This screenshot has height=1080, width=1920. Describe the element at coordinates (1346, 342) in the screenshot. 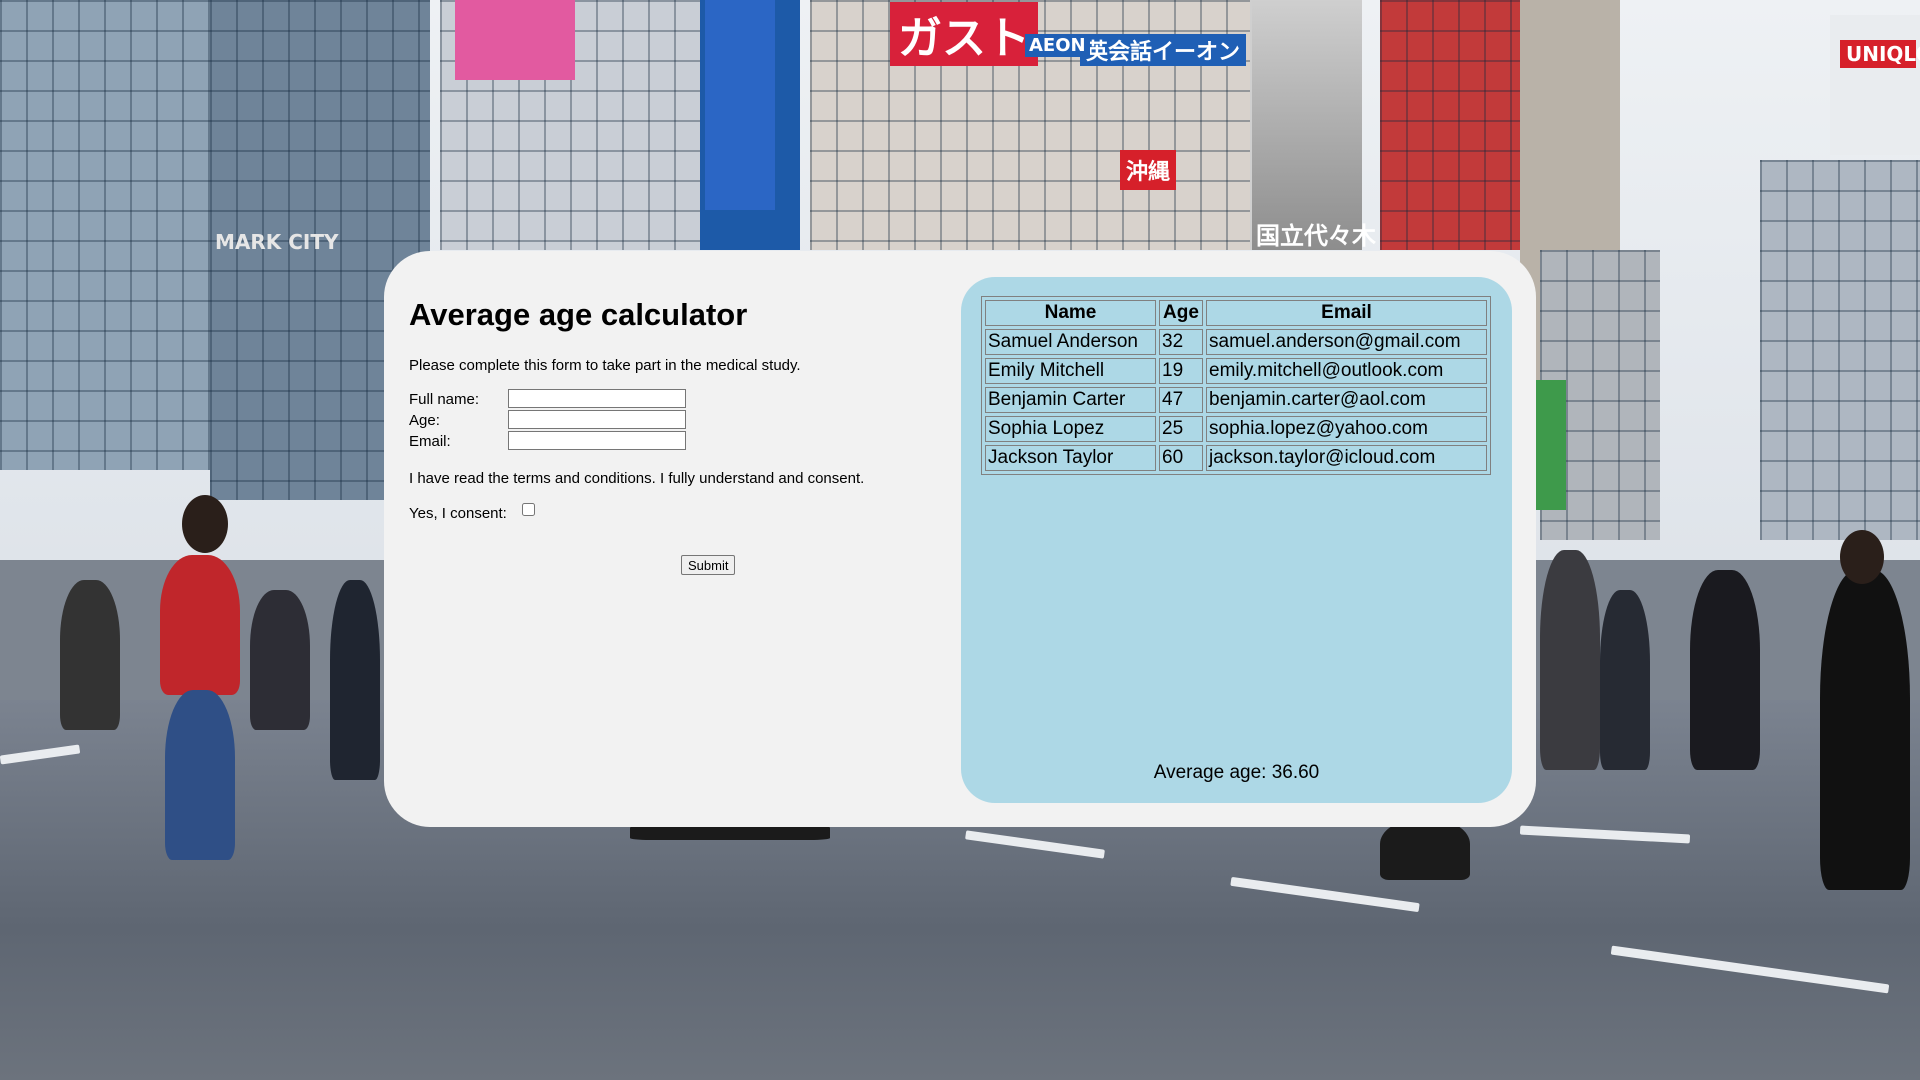

I see `cell-email: samuel.anderson@gmail.com` at that location.